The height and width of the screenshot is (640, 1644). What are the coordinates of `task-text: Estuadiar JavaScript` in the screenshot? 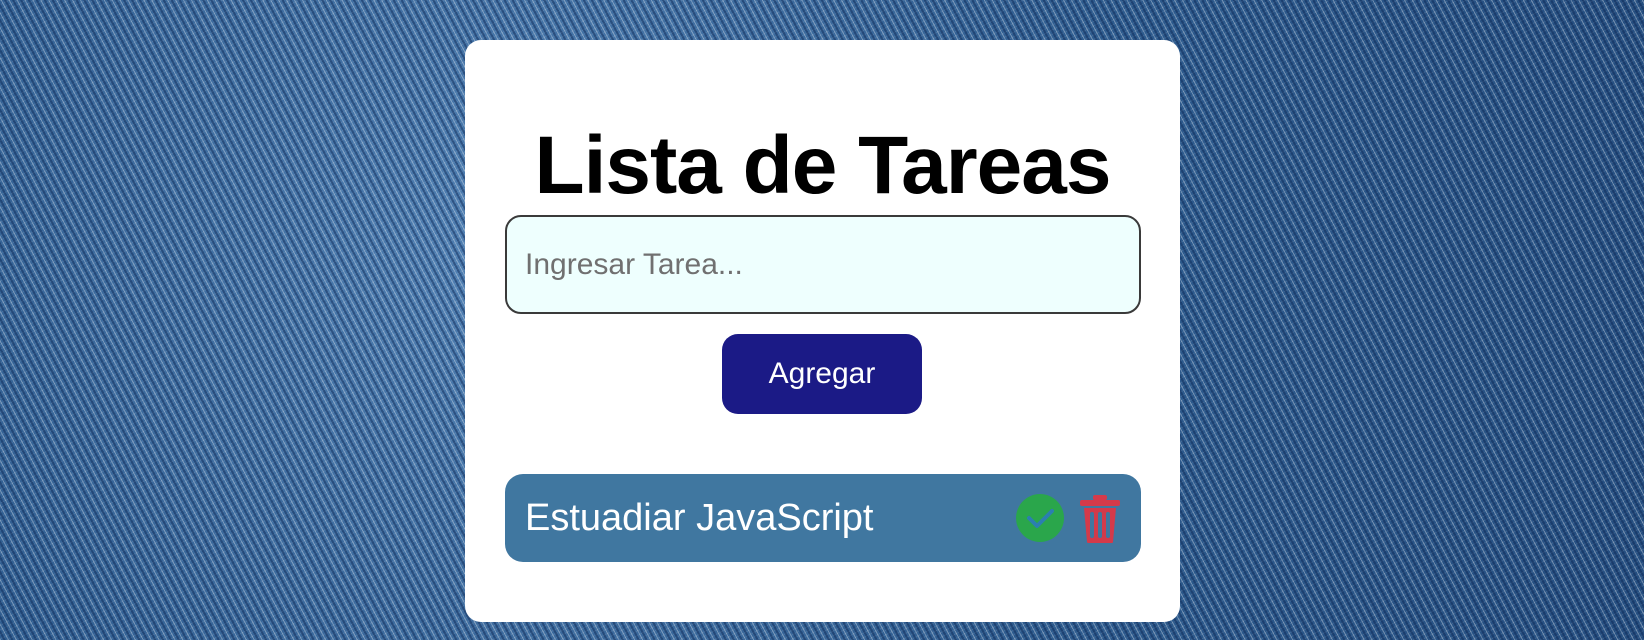 It's located at (699, 518).